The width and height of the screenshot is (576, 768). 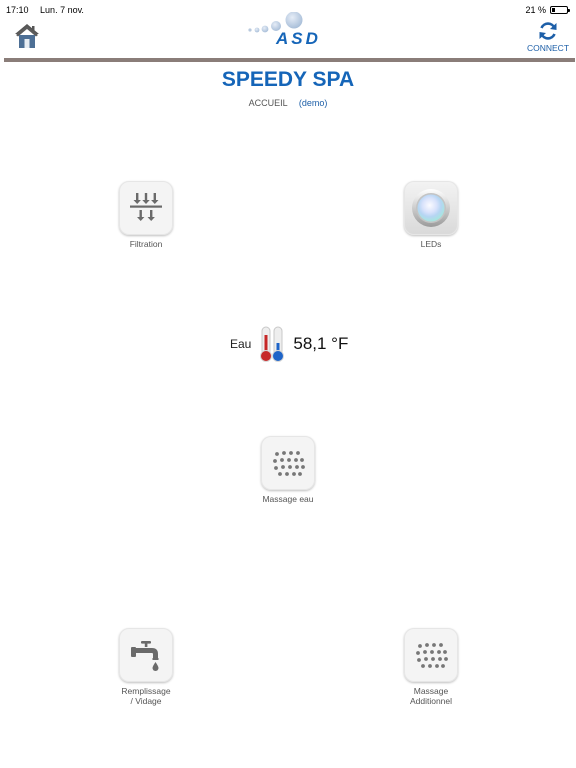 I want to click on remplissage-button, so click(x=146, y=655).